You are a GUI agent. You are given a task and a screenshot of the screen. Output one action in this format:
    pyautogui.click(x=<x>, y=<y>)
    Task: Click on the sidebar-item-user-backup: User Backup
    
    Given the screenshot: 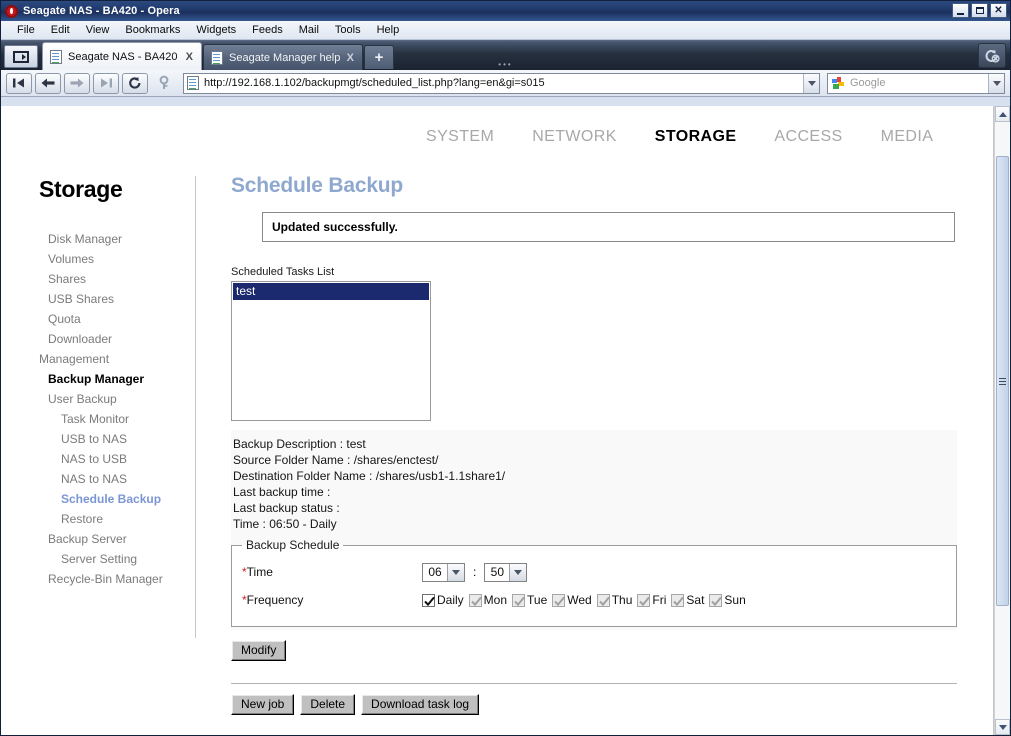 What is the action you would take?
    pyautogui.click(x=117, y=399)
    